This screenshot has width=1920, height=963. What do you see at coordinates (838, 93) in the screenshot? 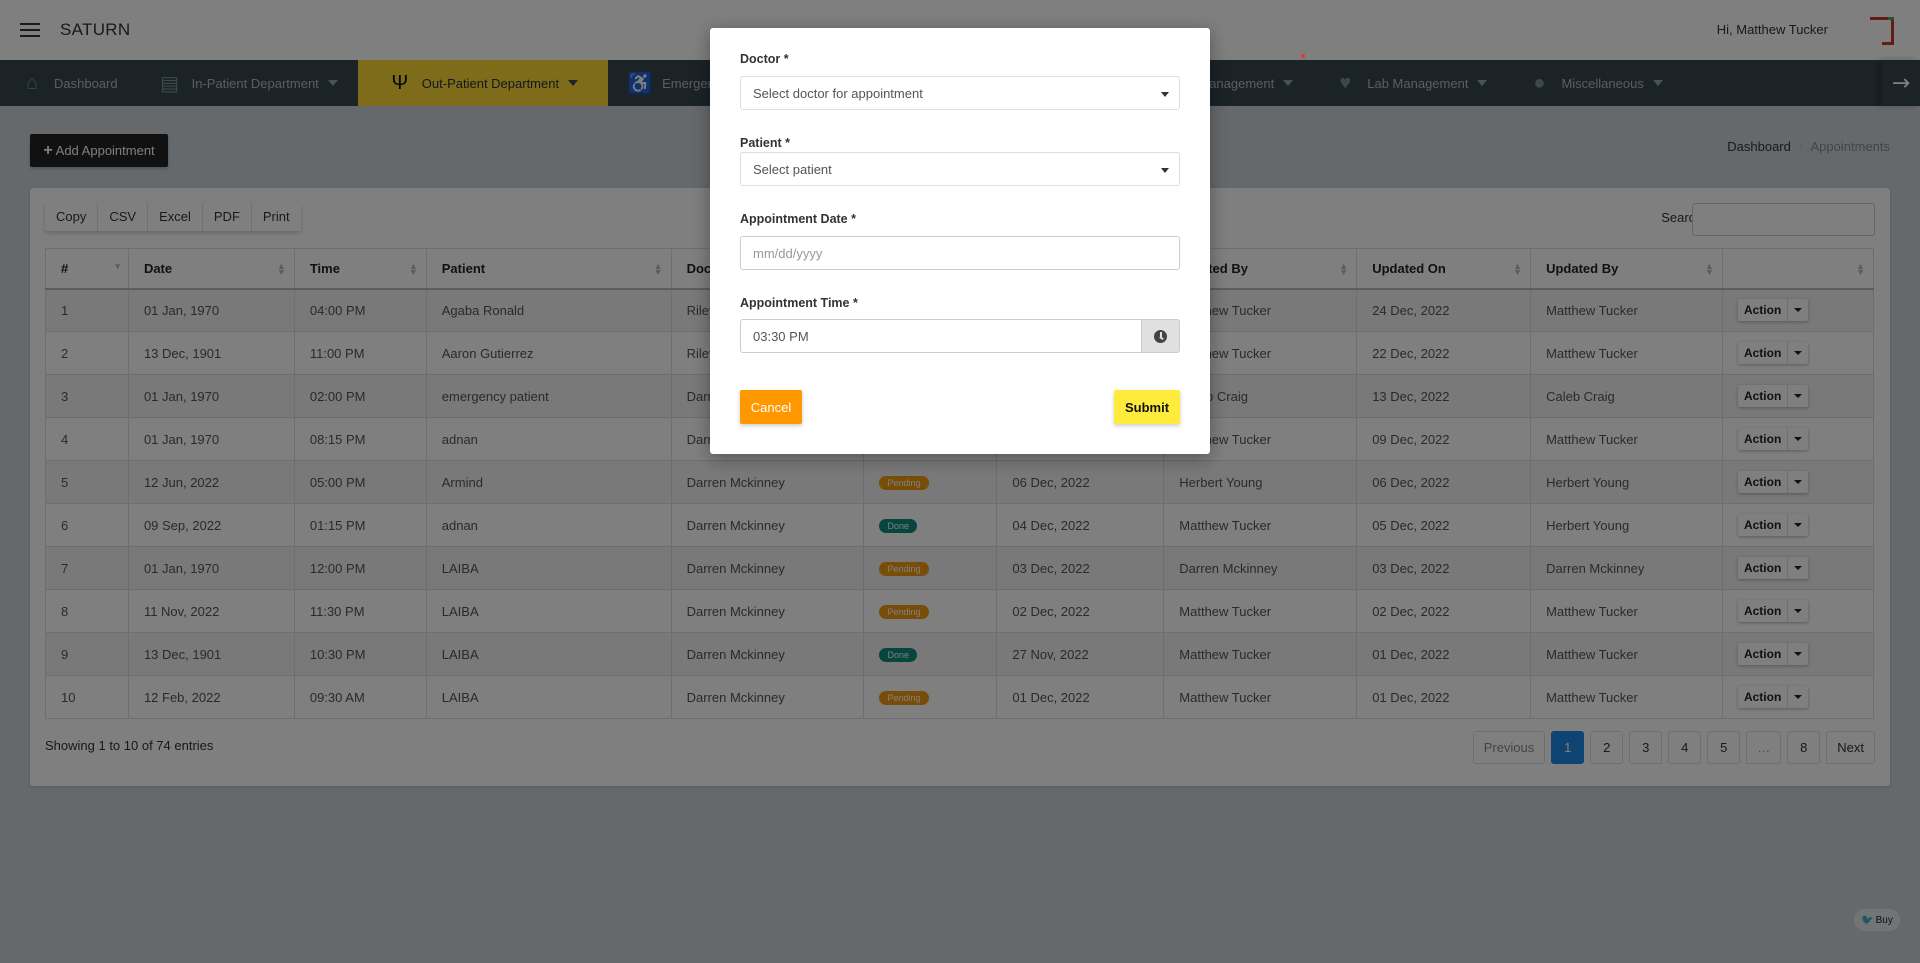
I see `doctor-select-placeholder: Select doctor for appointment` at bounding box center [838, 93].